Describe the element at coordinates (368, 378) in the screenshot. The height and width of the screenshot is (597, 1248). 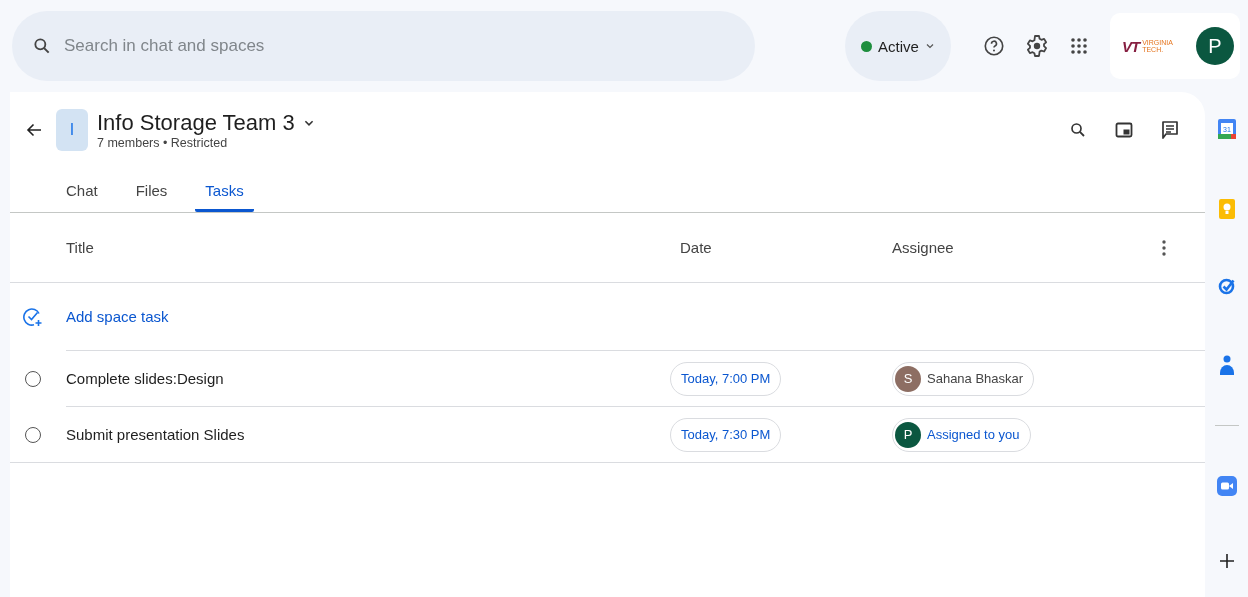
I see `task-title: Complete slides:Design` at that location.